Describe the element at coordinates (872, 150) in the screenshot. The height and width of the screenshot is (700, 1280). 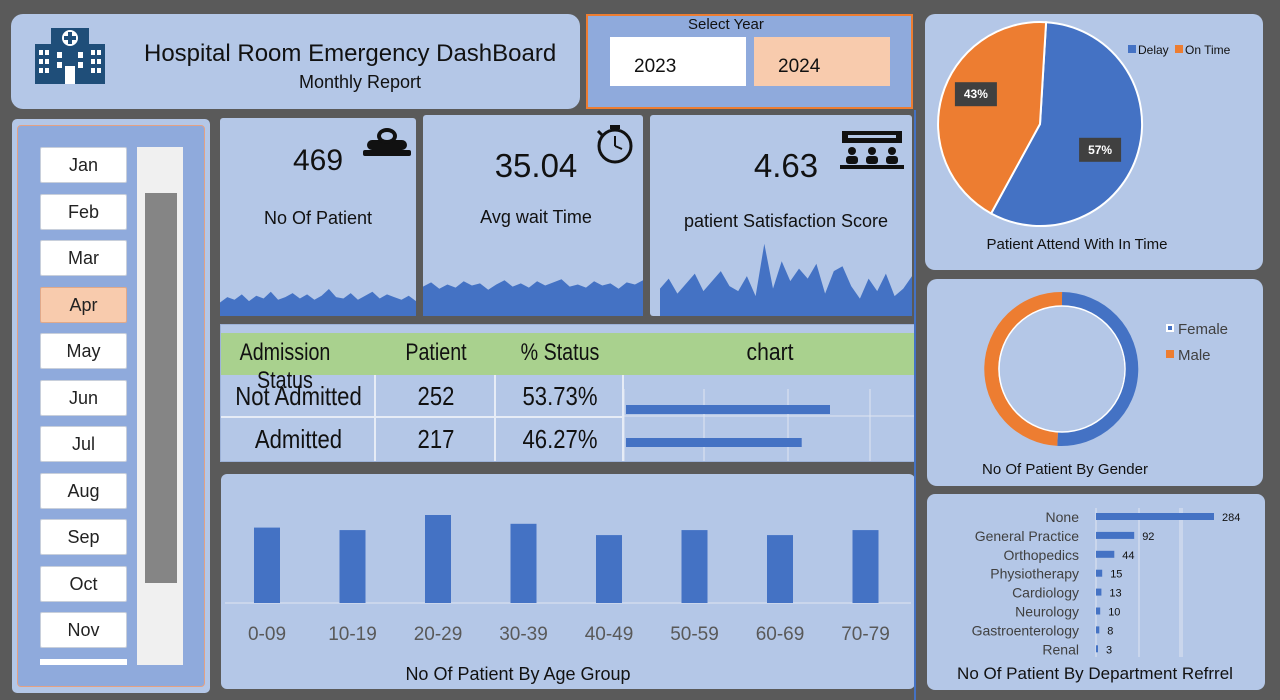
I see `audience-icon` at that location.